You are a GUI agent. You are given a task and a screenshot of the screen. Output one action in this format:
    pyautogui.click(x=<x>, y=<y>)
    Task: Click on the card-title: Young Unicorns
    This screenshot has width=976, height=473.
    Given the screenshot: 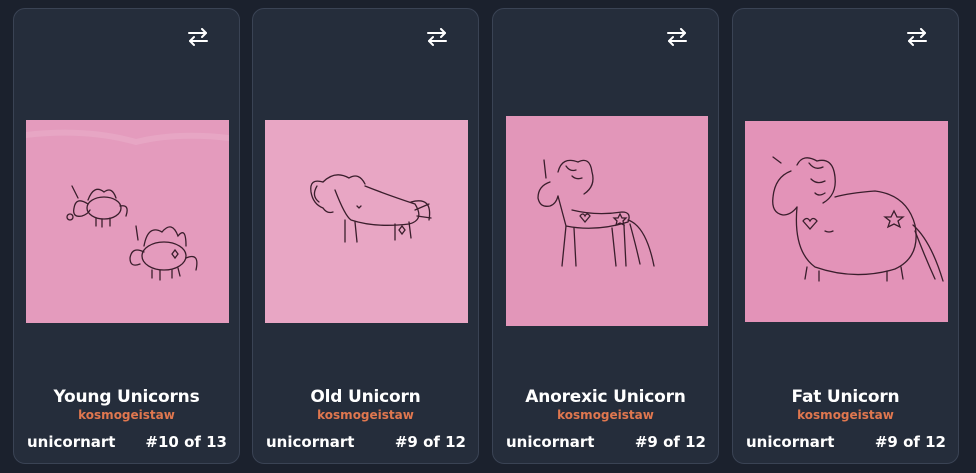 What is the action you would take?
    pyautogui.click(x=126, y=397)
    